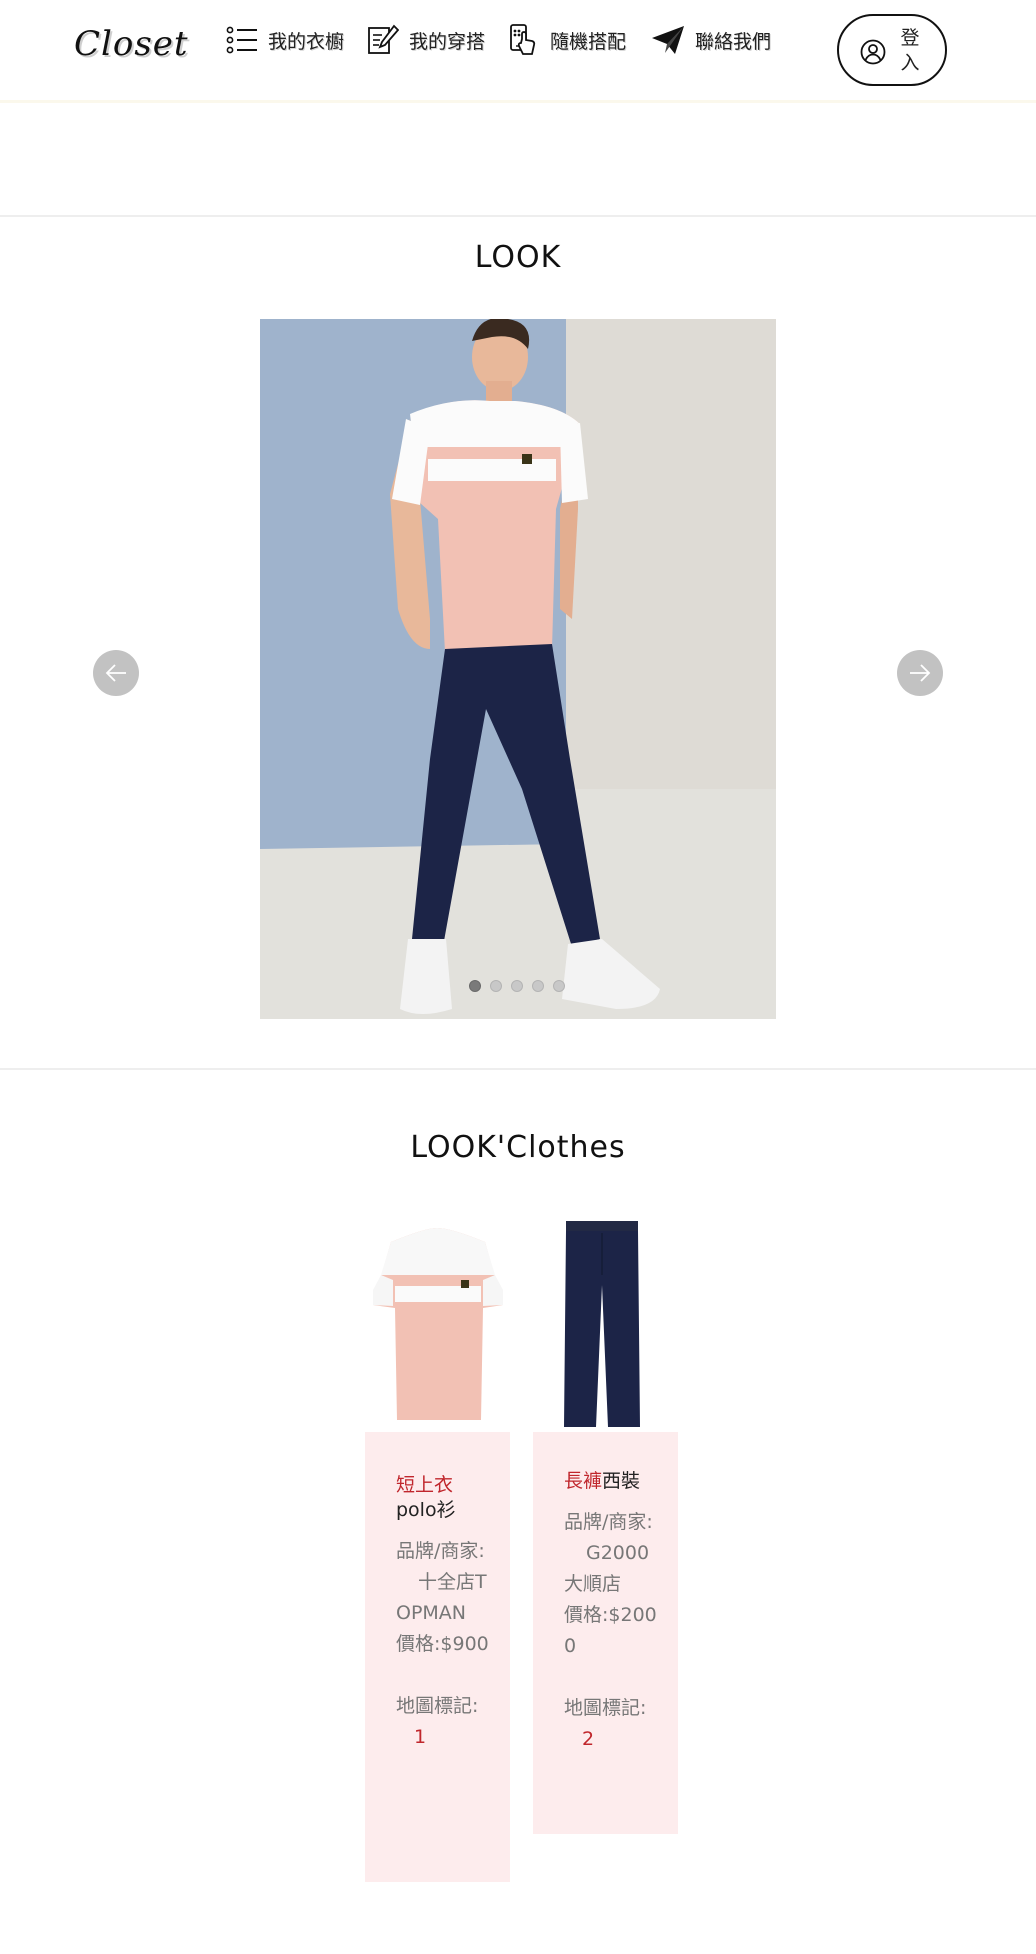  I want to click on look-section-title: LOOK, so click(518, 257).